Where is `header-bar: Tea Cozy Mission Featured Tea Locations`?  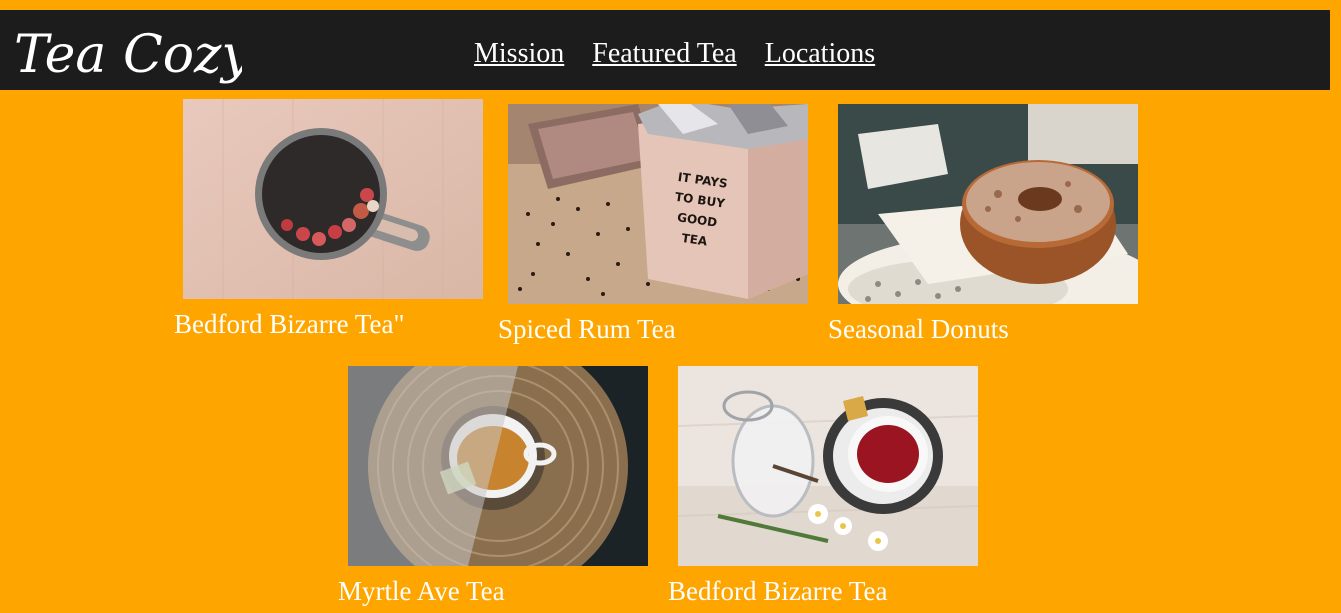 header-bar: Tea Cozy Mission Featured Tea Locations is located at coordinates (665, 50).